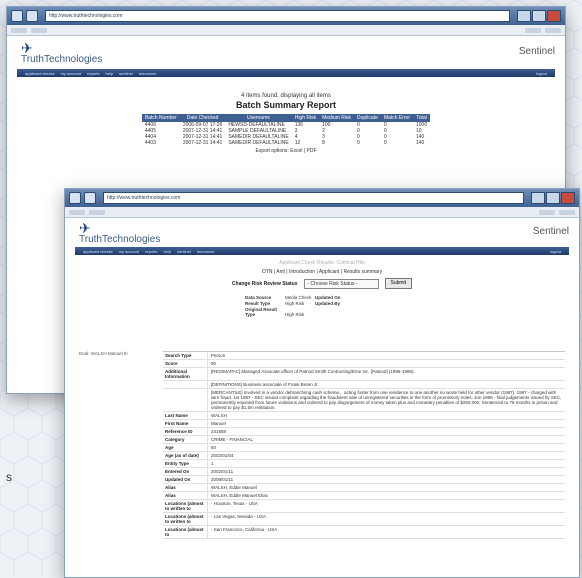  What do you see at coordinates (398, 283) in the screenshot?
I see `submit-button: Submit` at bounding box center [398, 283].